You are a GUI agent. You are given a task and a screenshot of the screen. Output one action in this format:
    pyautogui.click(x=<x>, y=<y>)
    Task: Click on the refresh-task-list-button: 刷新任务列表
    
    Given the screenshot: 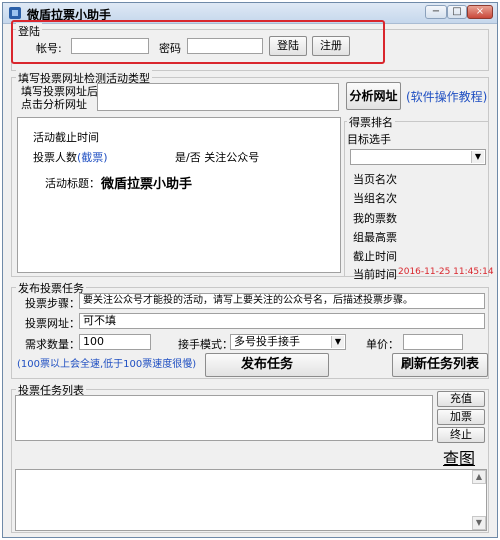 What is the action you would take?
    pyautogui.click(x=440, y=365)
    